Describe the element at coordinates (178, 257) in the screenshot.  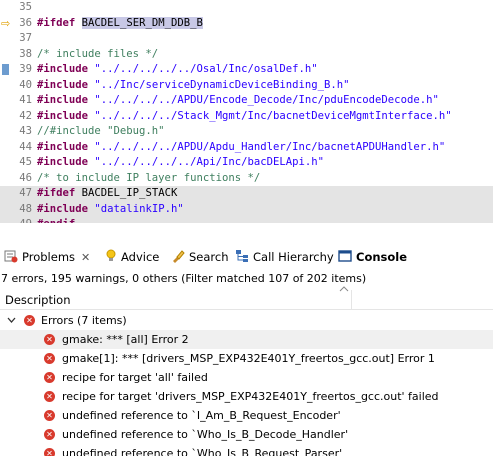
I see `search-flashlight-icon` at that location.